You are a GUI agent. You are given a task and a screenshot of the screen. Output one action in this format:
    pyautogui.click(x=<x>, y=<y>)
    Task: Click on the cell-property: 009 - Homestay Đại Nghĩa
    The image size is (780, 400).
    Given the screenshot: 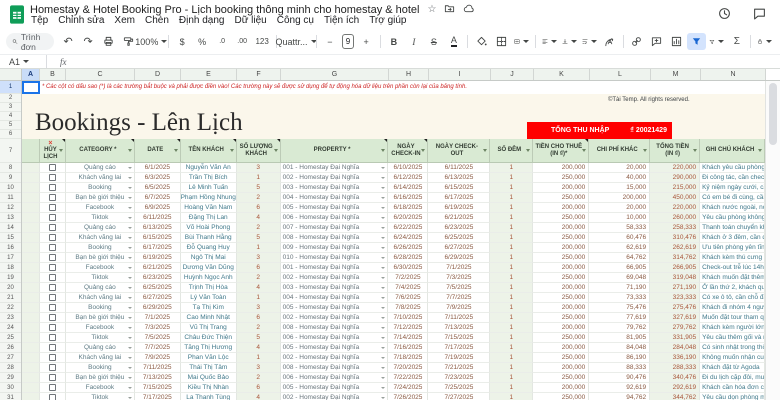 What is the action you would take?
    pyautogui.click(x=334, y=248)
    